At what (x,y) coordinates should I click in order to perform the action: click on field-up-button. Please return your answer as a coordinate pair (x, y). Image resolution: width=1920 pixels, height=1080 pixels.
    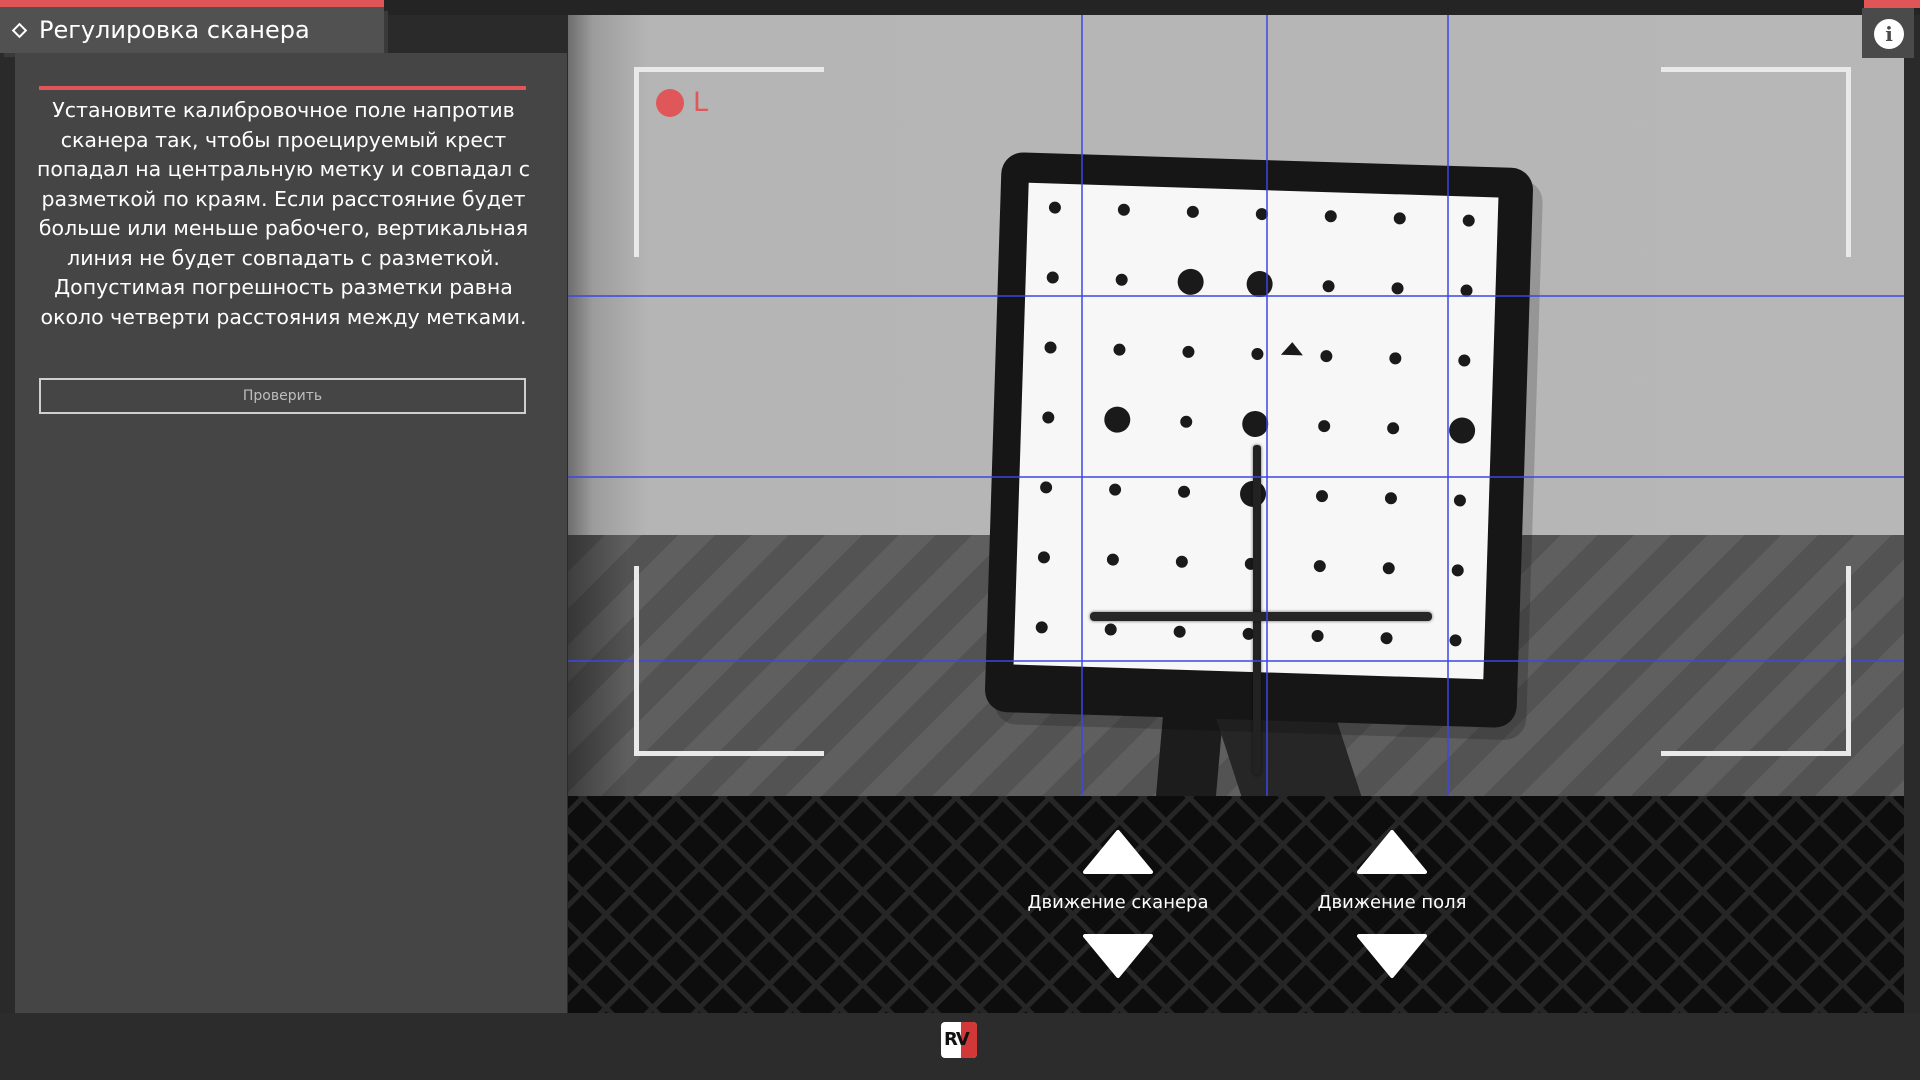
    Looking at the image, I should click on (1392, 853).